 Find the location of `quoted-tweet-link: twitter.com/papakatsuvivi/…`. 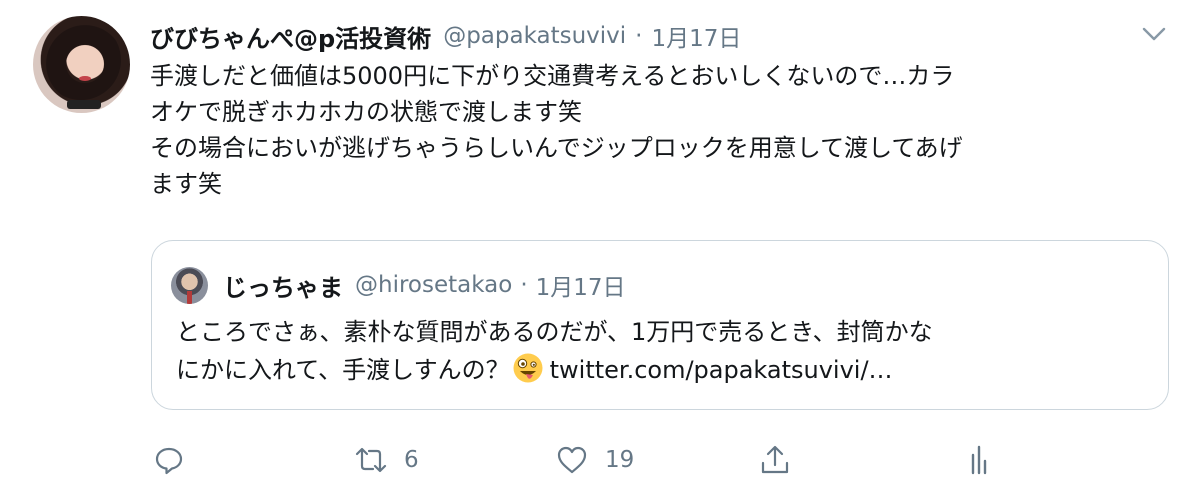

quoted-tweet-link: twitter.com/papakatsuvivi/… is located at coordinates (721, 370).